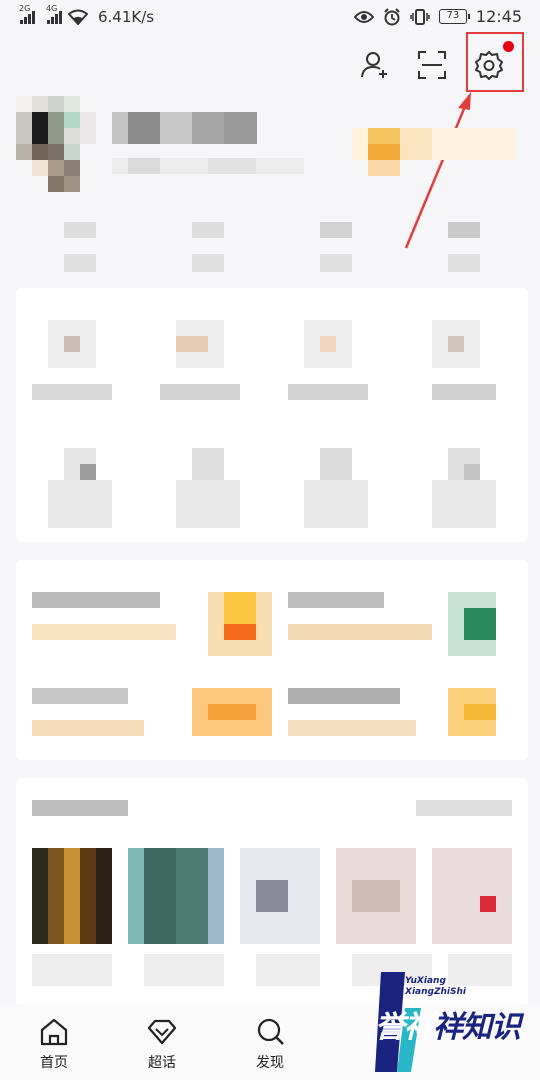 The height and width of the screenshot is (1080, 540). I want to click on nav-item-discover: 发现, so click(270, 1044).